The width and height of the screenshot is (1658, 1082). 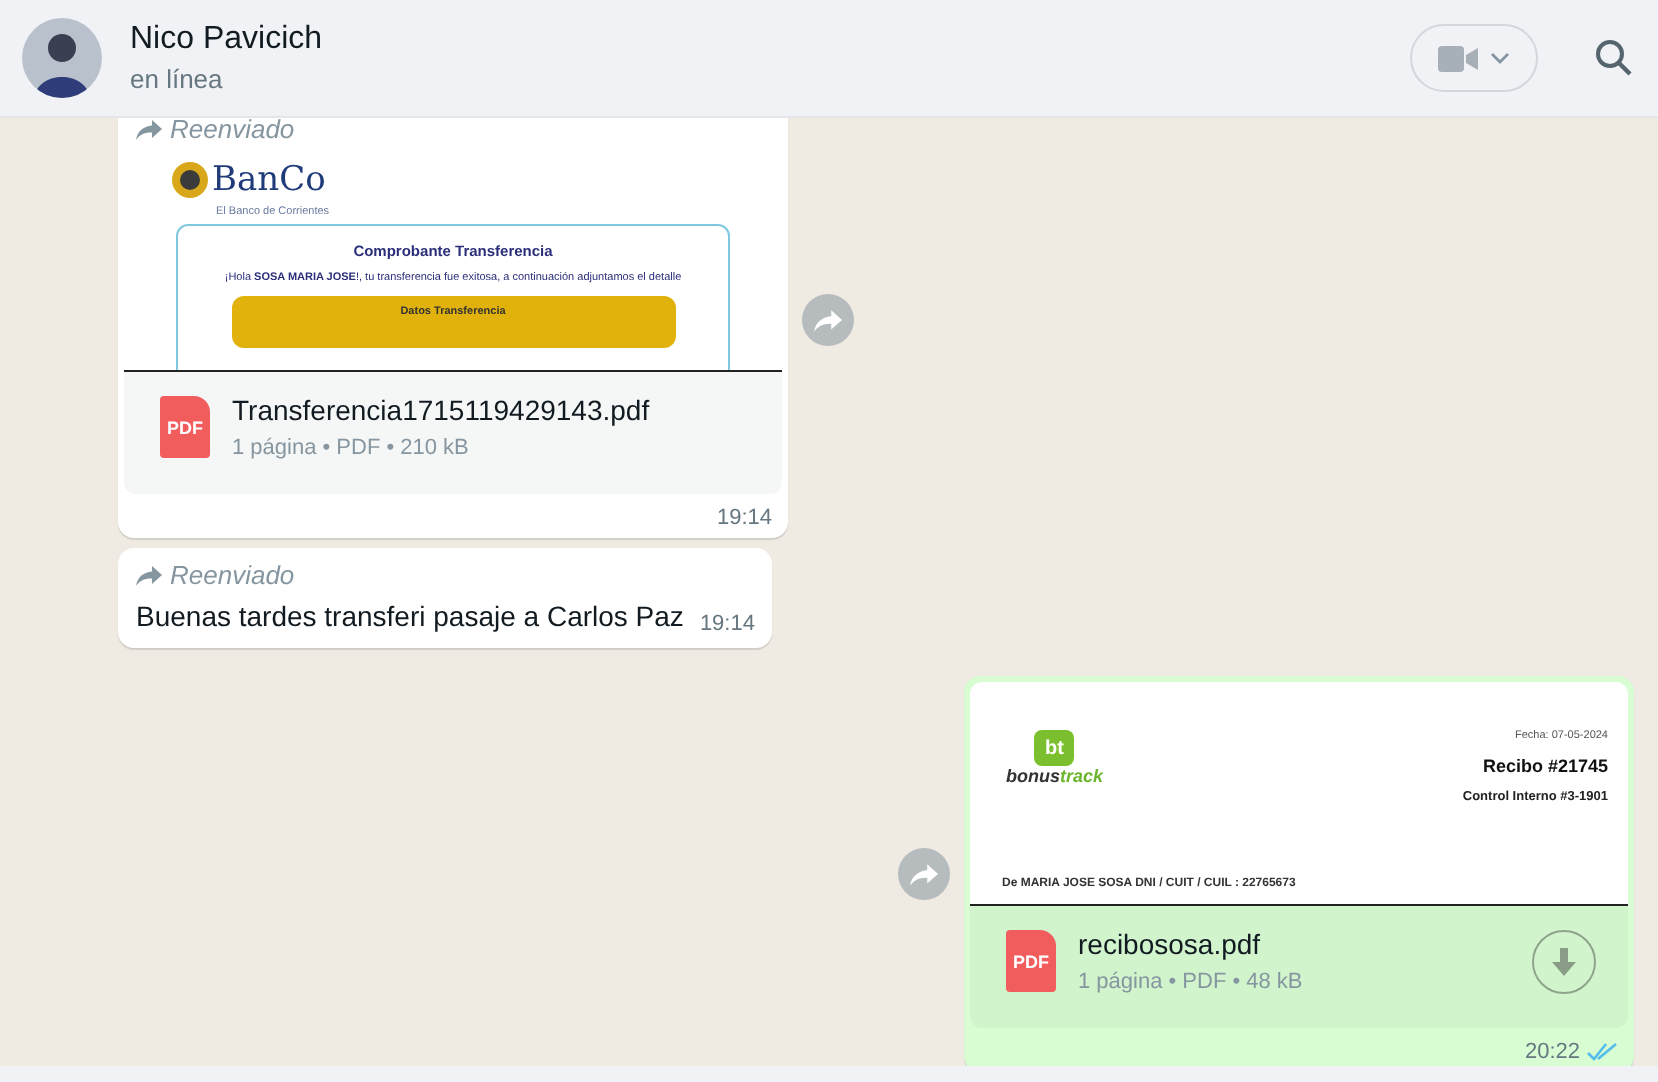 I want to click on download-button, so click(x=1564, y=961).